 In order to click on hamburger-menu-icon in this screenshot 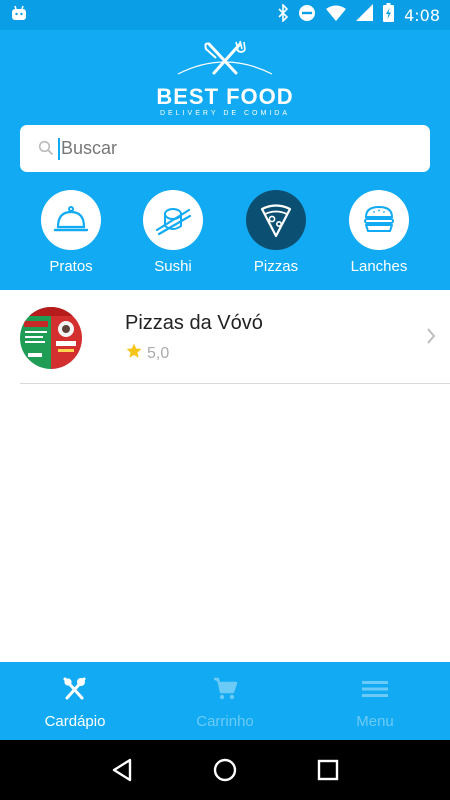, I will do `click(375, 689)`.